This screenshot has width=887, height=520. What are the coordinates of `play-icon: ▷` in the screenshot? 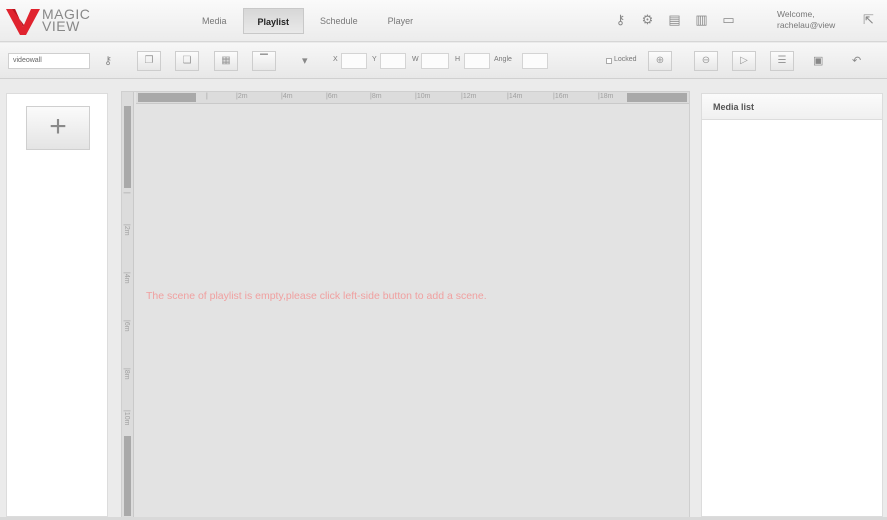 It's located at (744, 61).